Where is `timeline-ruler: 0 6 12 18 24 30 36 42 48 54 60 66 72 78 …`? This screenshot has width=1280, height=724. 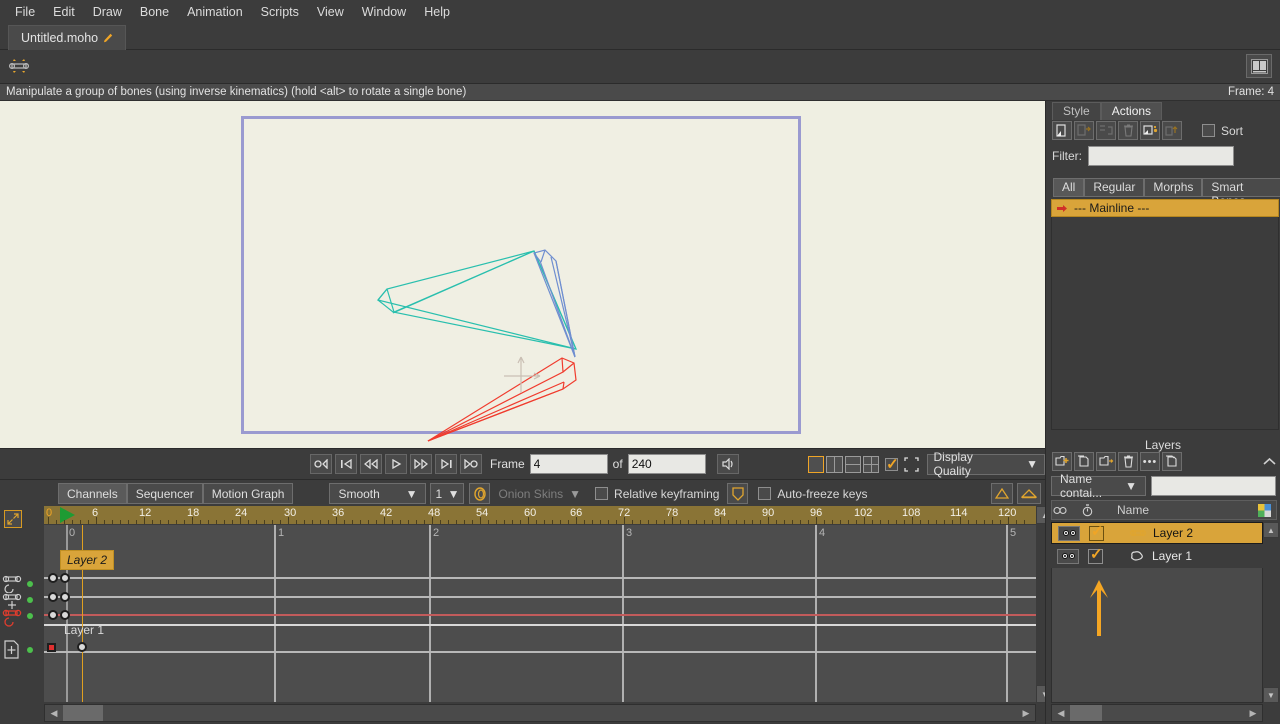 timeline-ruler: 0 6 12 18 24 30 36 42 48 54 60 66 72 78 … is located at coordinates (540, 515).